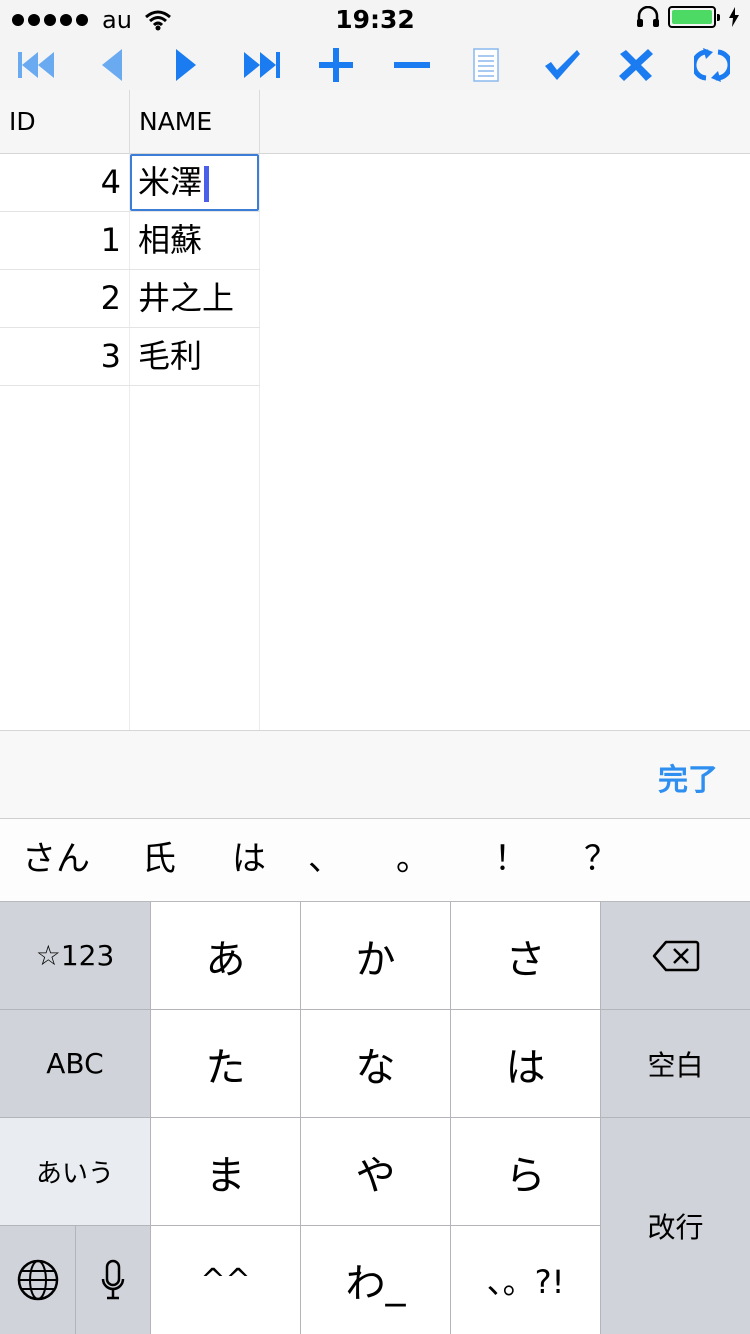  Describe the element at coordinates (525, 1280) in the screenshot. I see `punctuation-key: 、。?!` at that location.